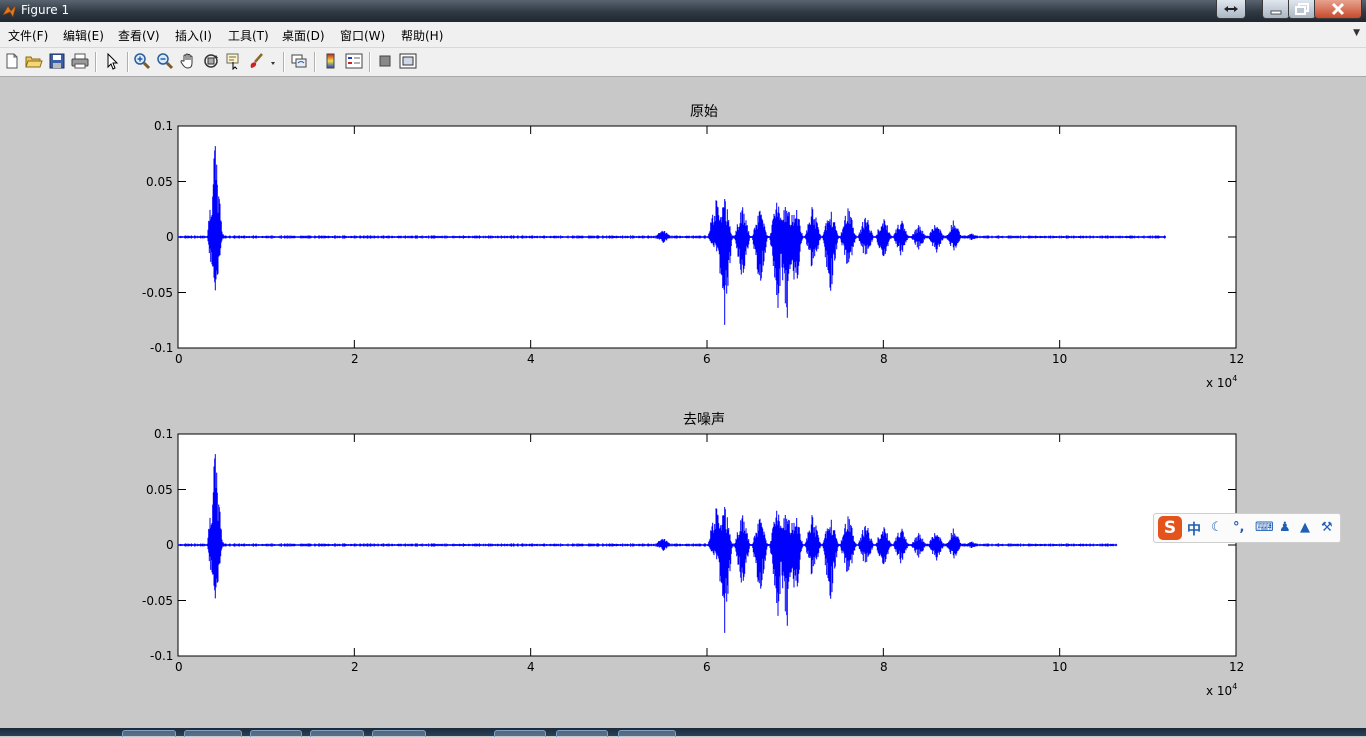  What do you see at coordinates (1235, 686) in the screenshot?
I see `plot2-x-exponent-power: 4` at bounding box center [1235, 686].